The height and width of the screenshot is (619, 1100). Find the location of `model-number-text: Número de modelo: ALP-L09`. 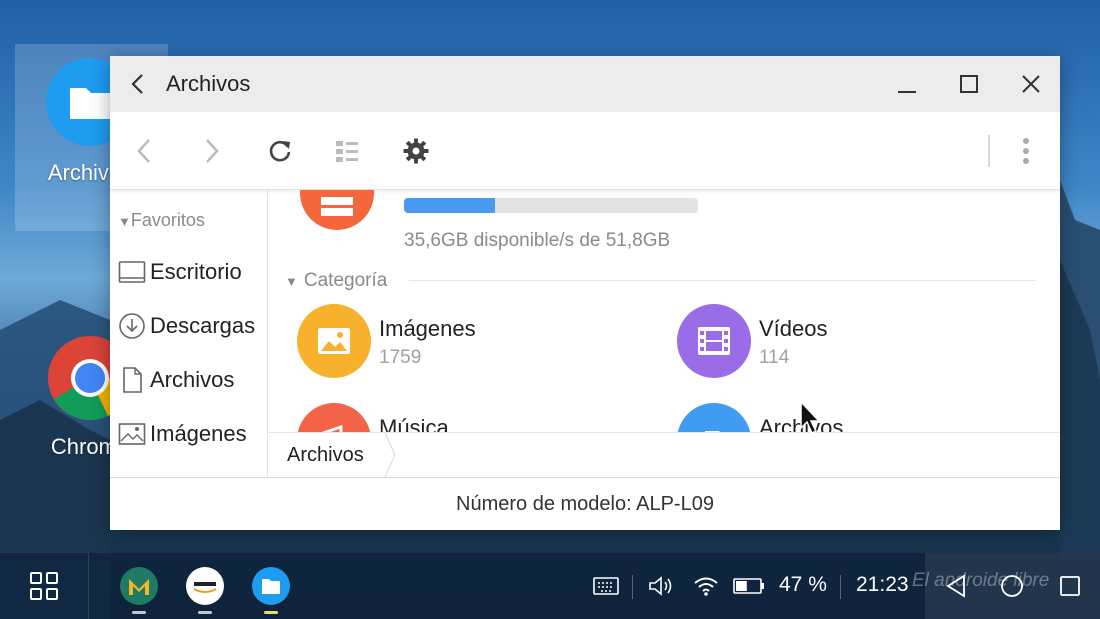

model-number-text: Número de modelo: ALP-L09 is located at coordinates (585, 503).